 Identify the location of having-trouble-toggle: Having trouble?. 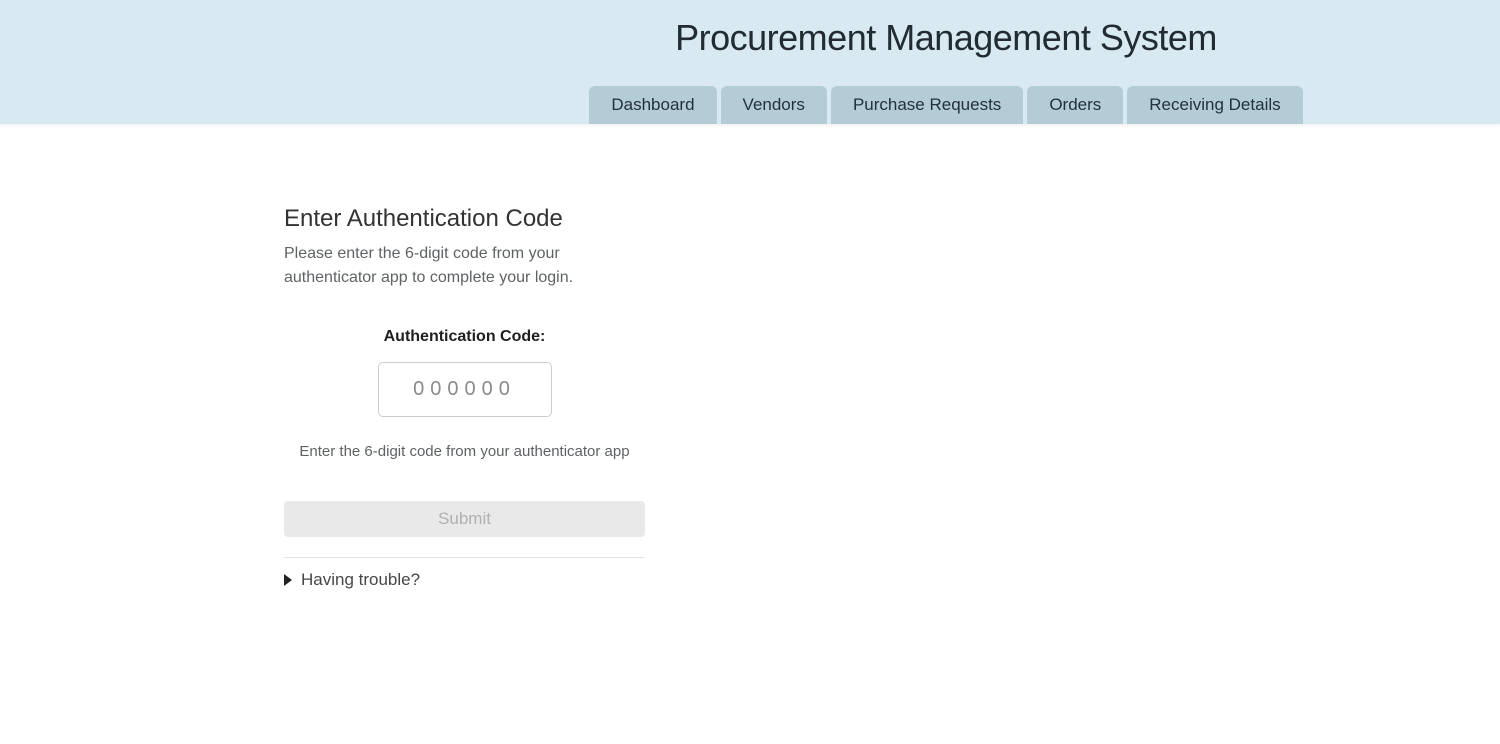
(464, 580).